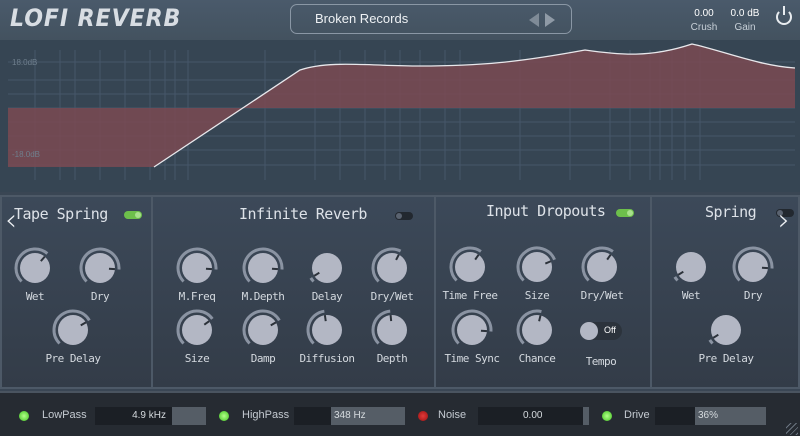 This screenshot has height=436, width=800. I want to click on crush-value: 0.00, so click(704, 13).